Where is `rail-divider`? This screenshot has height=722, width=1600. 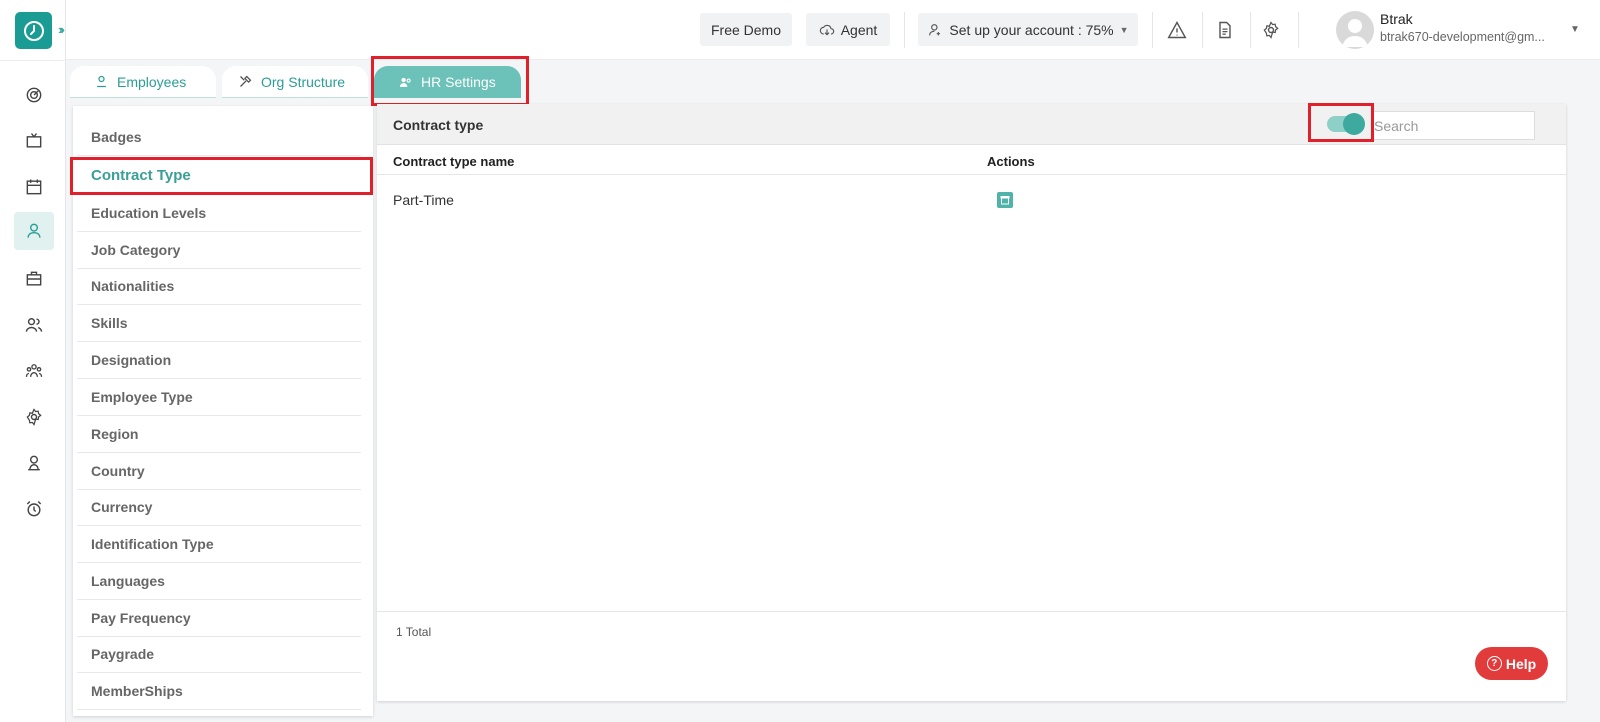
rail-divider is located at coordinates (33, 60).